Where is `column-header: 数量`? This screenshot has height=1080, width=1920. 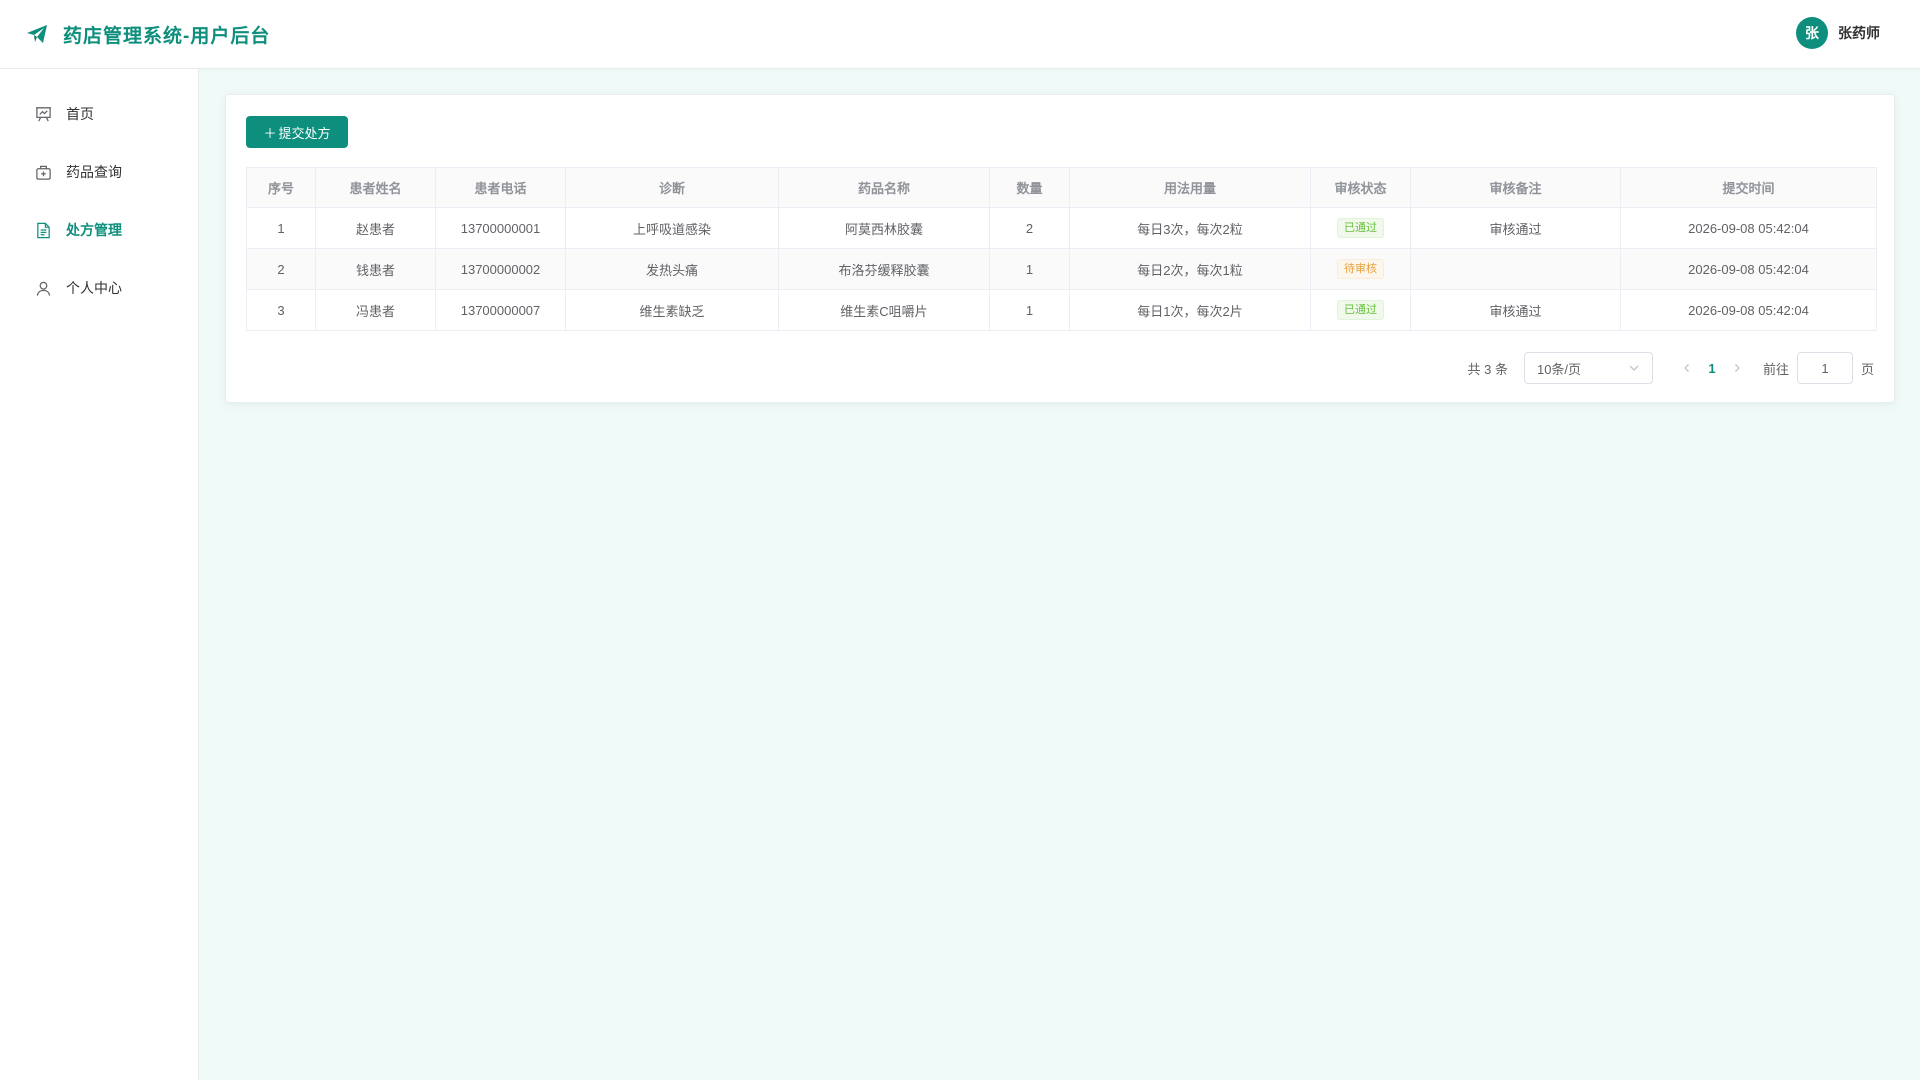 column-header: 数量 is located at coordinates (1029, 187).